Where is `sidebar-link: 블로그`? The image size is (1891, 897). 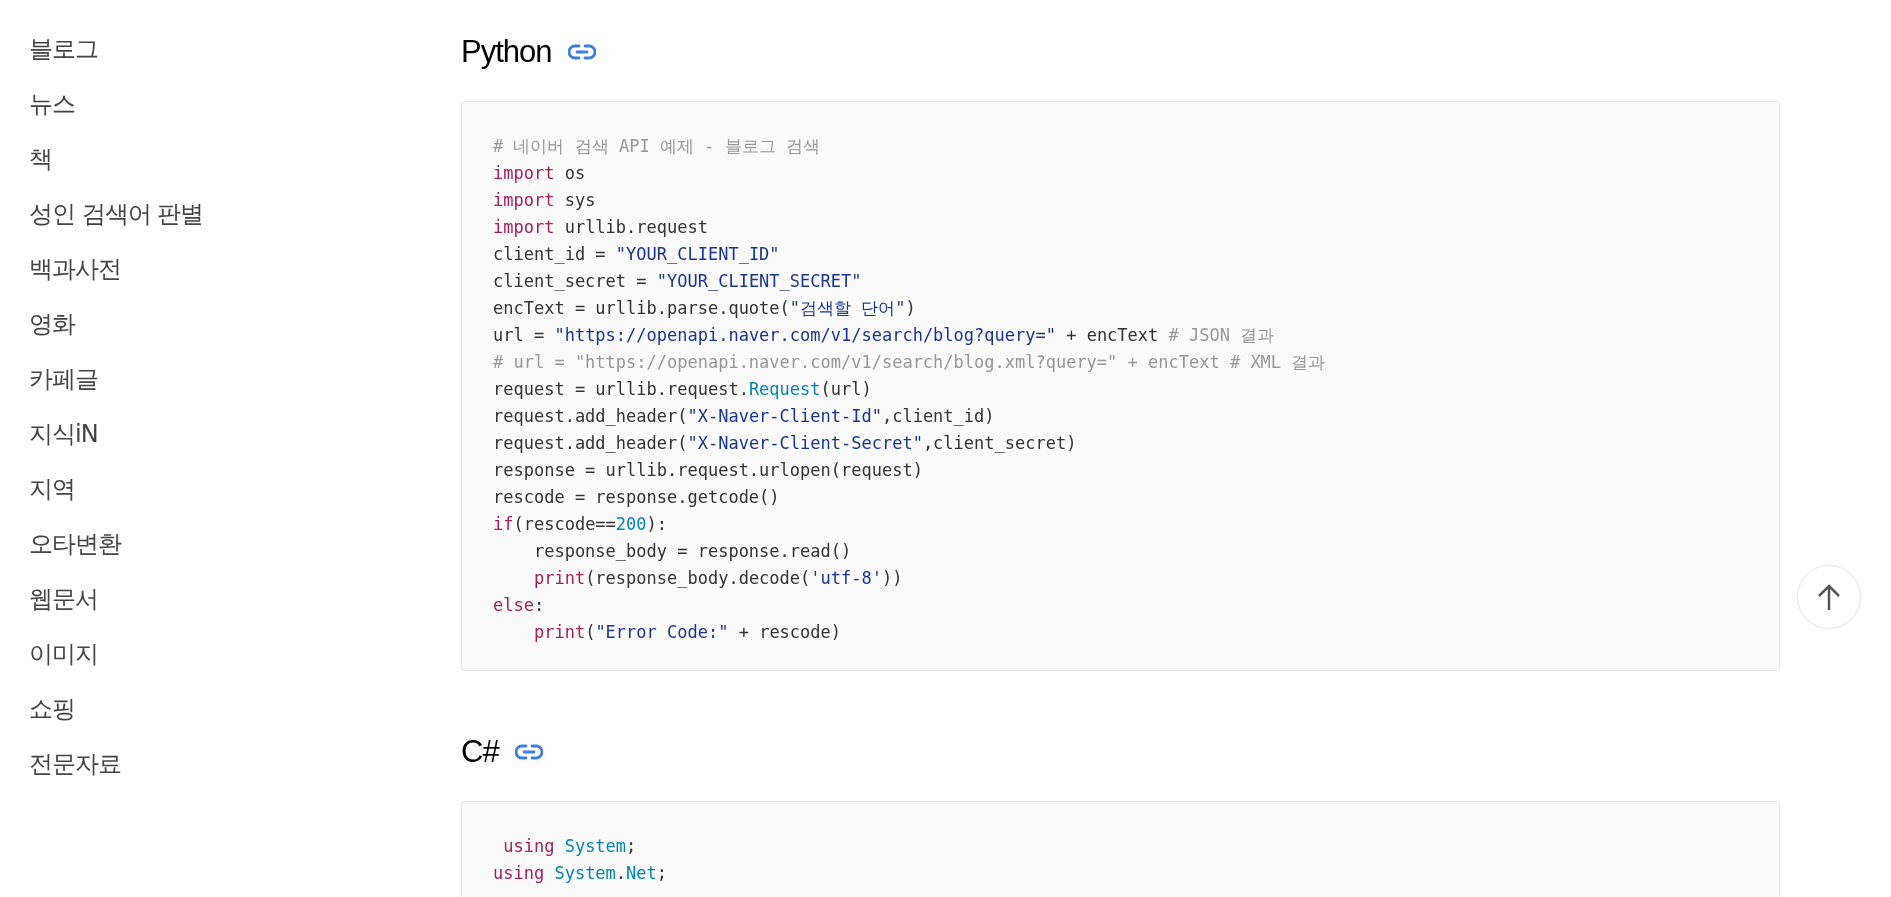
sidebar-link: 블로그 is located at coordinates (63, 49).